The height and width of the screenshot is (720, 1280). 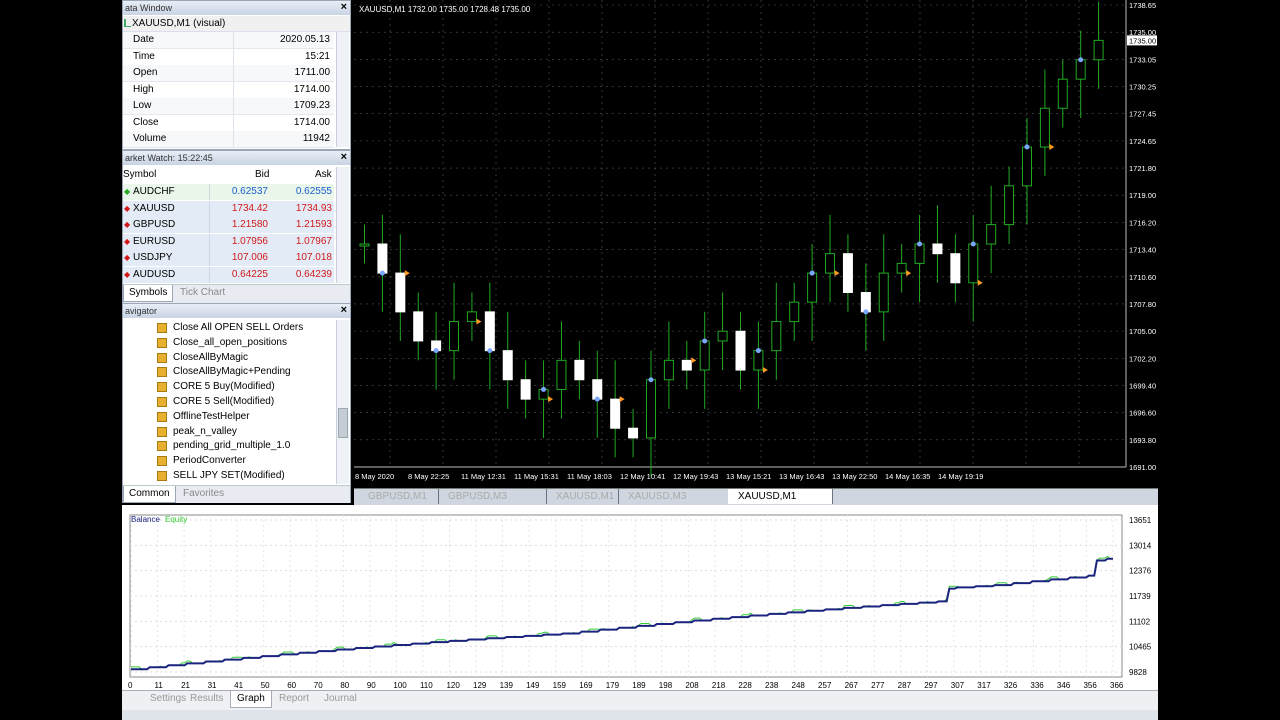 I want to click on data-window-symbol: XAUUSD,M1 (visual), so click(x=236, y=24).